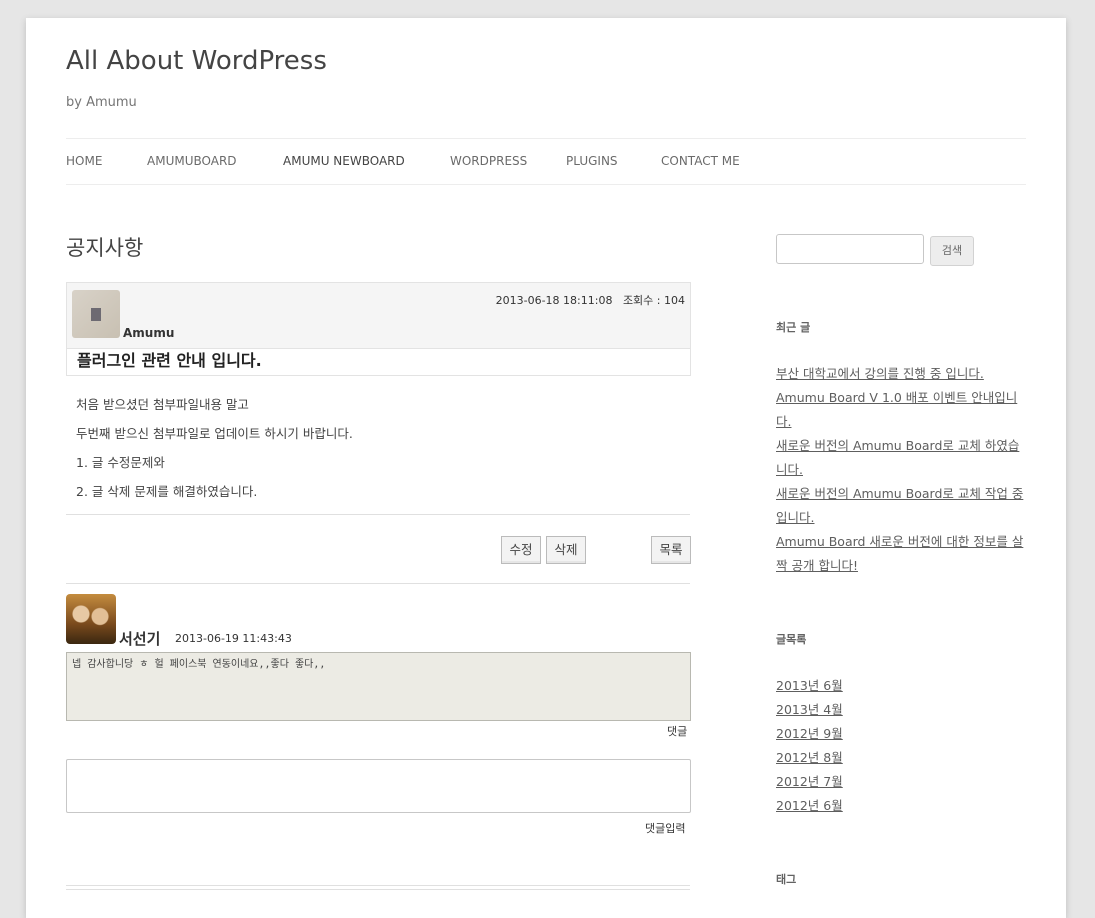 This screenshot has width=1095, height=918. I want to click on nav-item-contact-me: CONTACT ME, so click(700, 161).